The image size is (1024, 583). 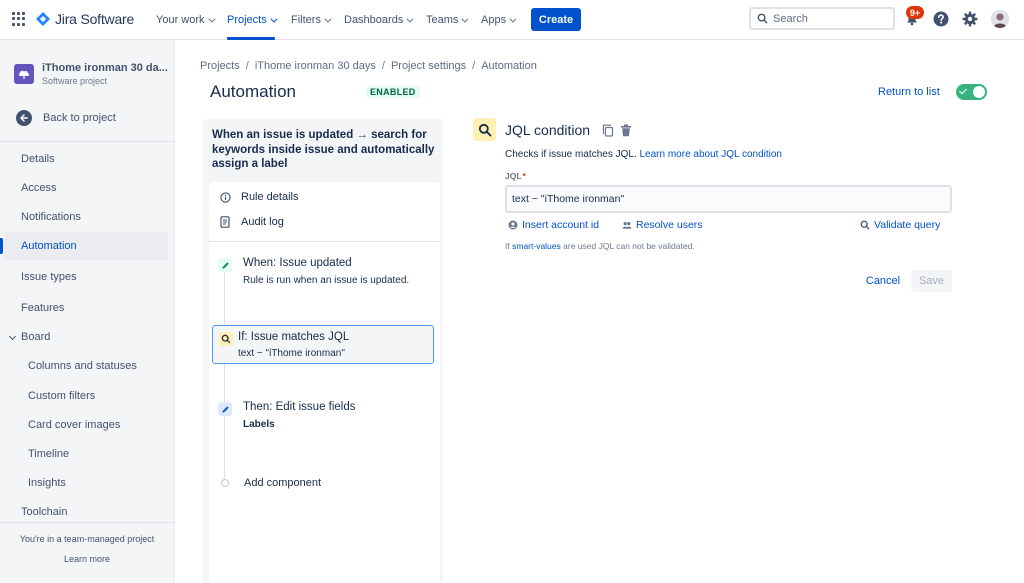 What do you see at coordinates (43, 19) in the screenshot?
I see `jira-logo-icon` at bounding box center [43, 19].